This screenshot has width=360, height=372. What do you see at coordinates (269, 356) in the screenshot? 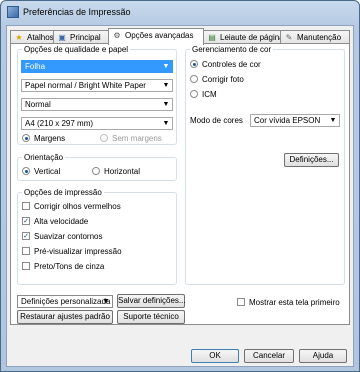
I see `cancel-button: Cancelar` at bounding box center [269, 356].